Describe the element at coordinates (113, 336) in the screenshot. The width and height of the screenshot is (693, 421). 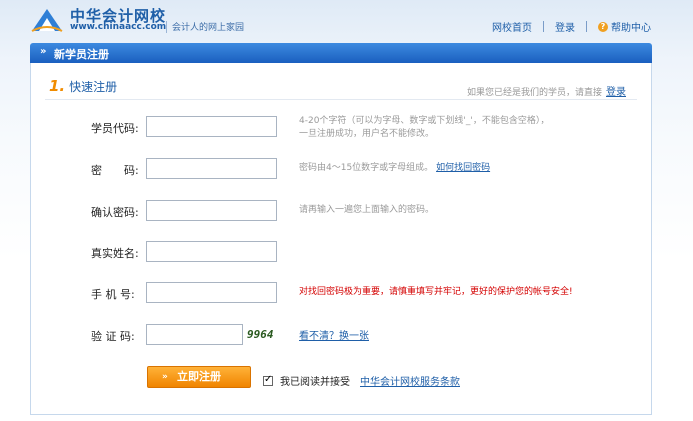
I see `captcha-label: 验 证 码:` at that location.